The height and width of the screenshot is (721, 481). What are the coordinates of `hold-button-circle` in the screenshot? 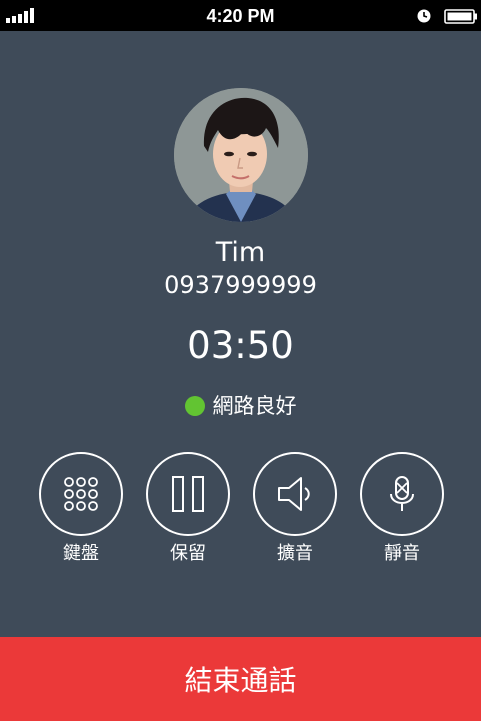 It's located at (188, 494).